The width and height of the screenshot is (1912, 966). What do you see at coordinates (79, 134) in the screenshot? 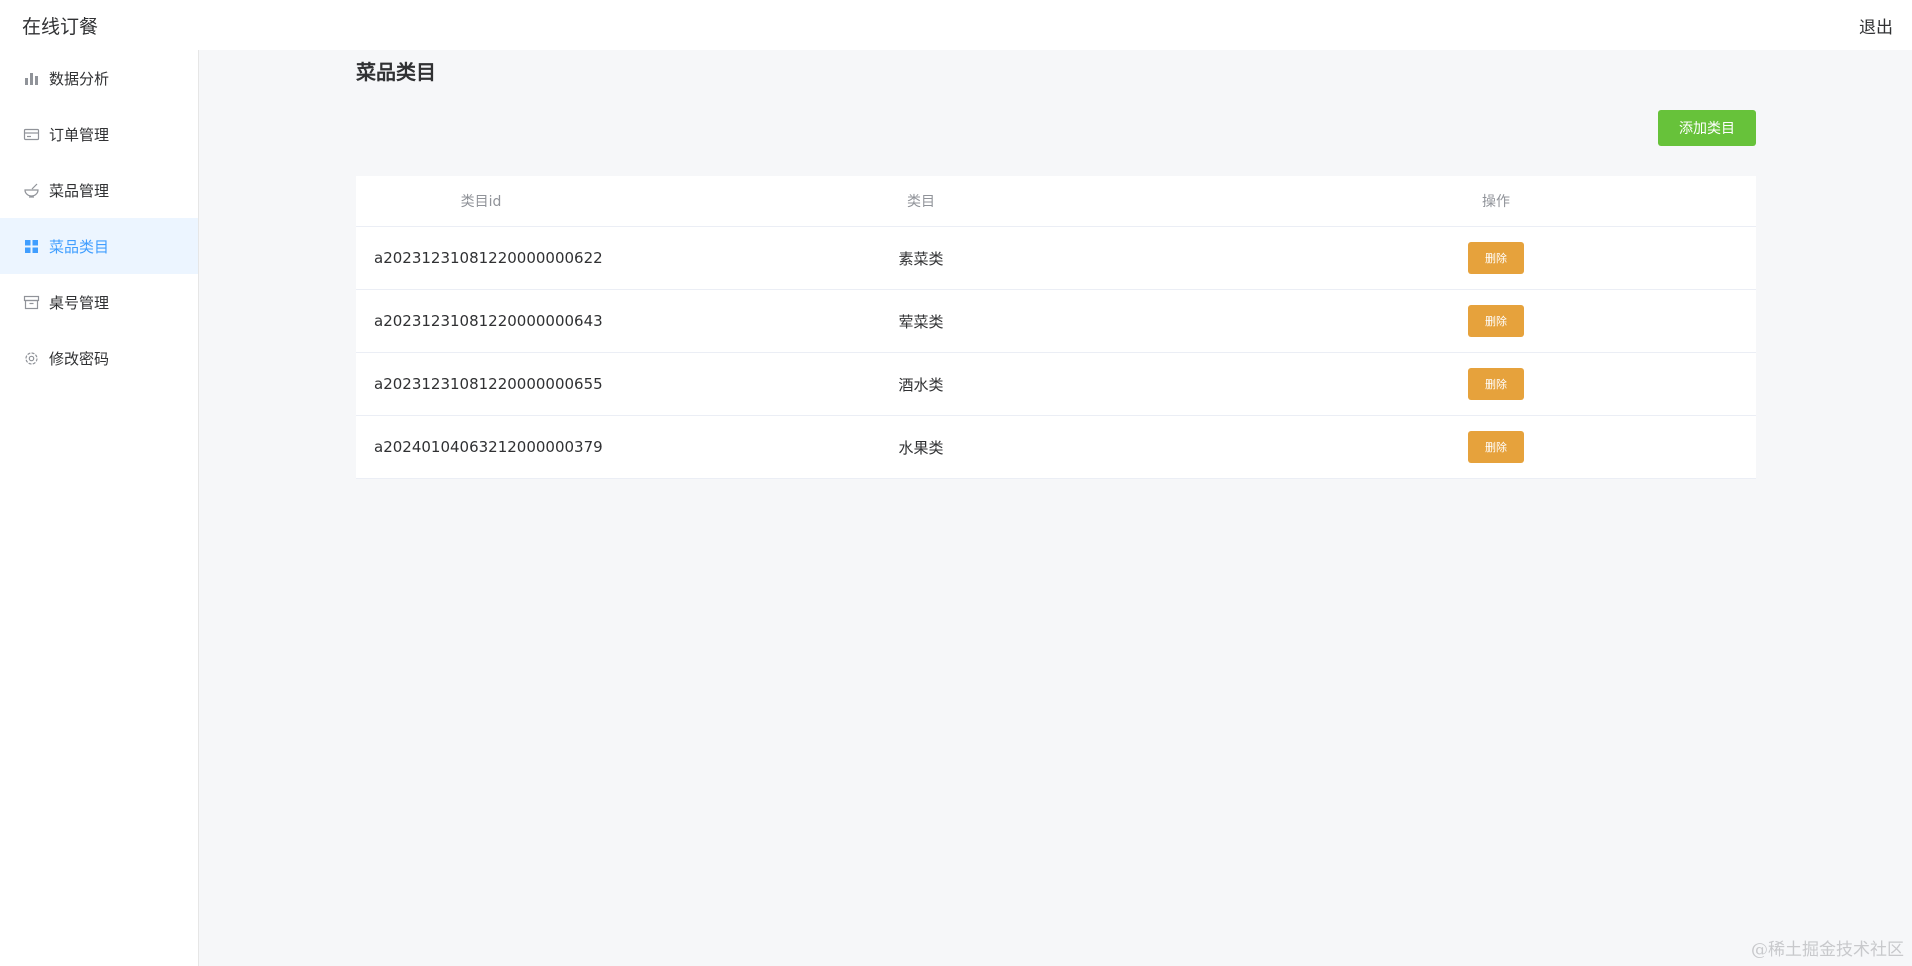
I see `sidebar-item-label: 订单管理` at bounding box center [79, 134].